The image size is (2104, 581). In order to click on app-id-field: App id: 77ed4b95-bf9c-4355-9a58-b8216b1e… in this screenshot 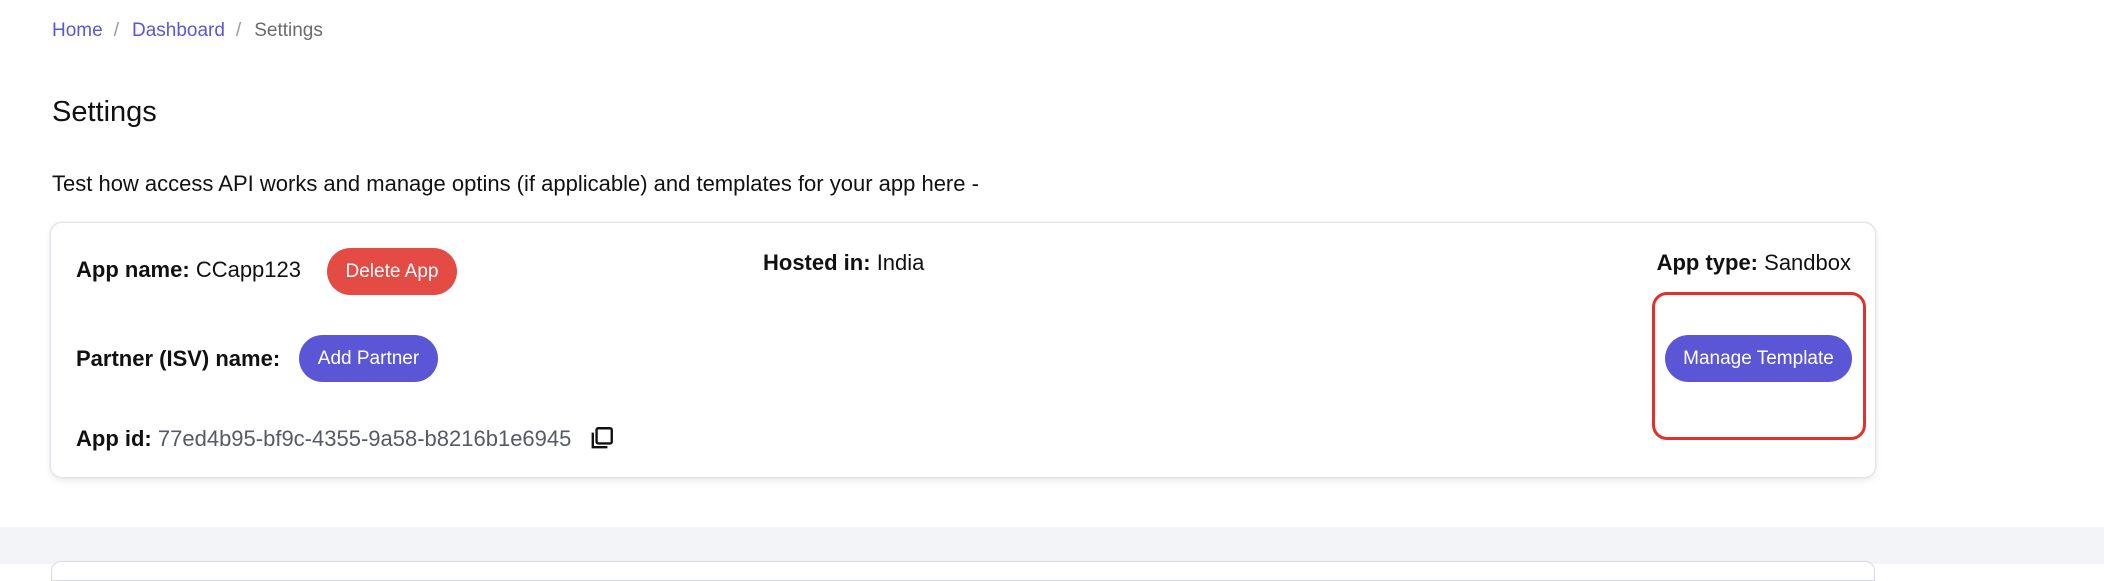, I will do `click(323, 439)`.